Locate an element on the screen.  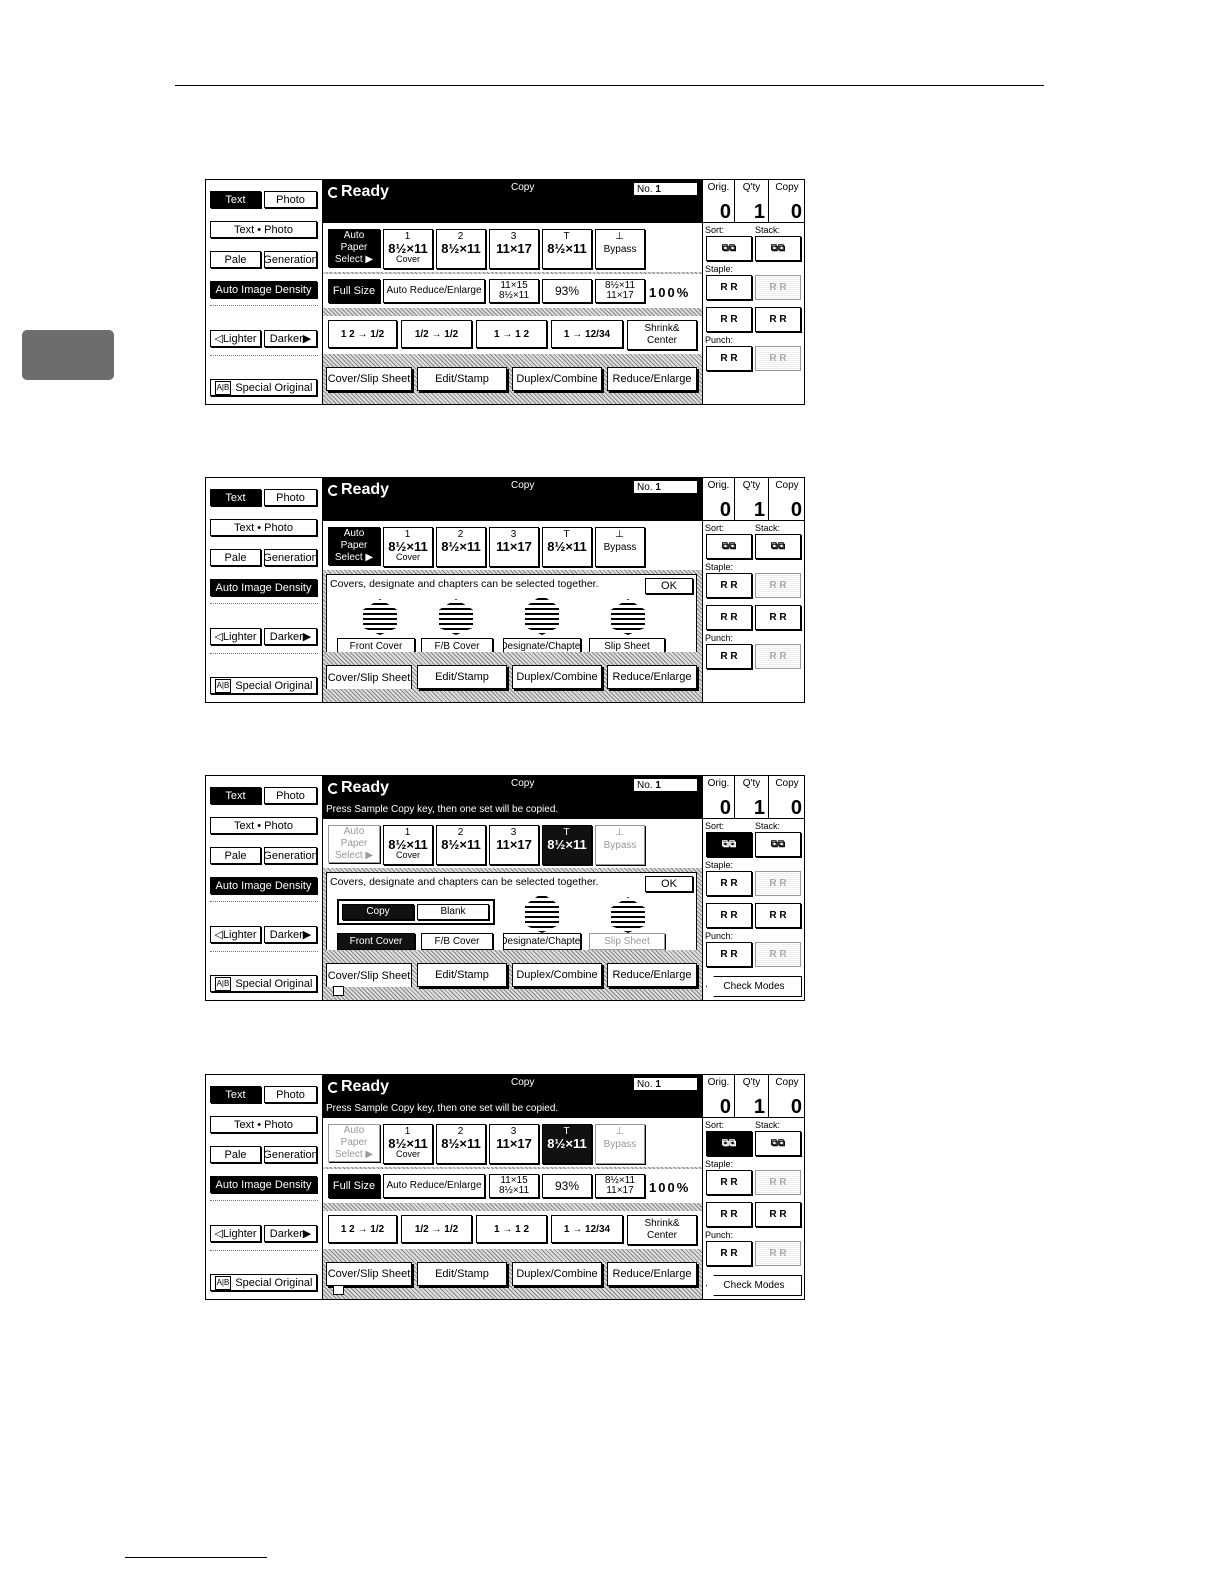
ratio-8x11-11x17-button: 8½×11 11×17 is located at coordinates (620, 291).